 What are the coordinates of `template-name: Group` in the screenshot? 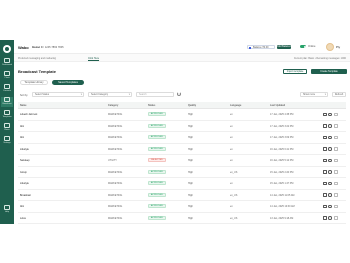 It's located at (23, 172).